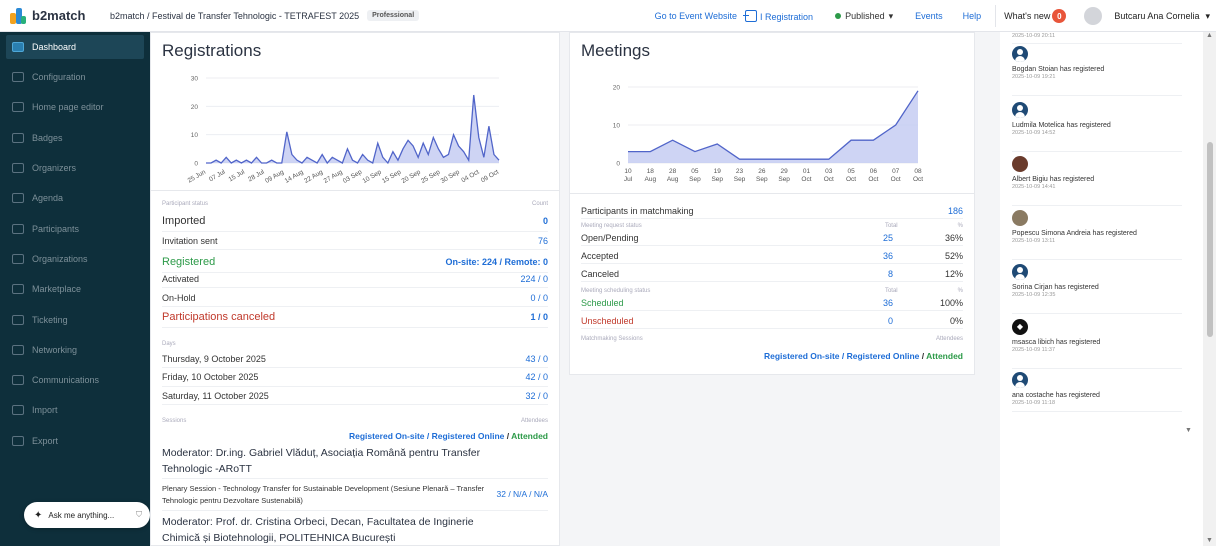 The height and width of the screenshot is (546, 1216). I want to click on matchmaking-sessions-label: Matchmaking Sessions, so click(612, 339).